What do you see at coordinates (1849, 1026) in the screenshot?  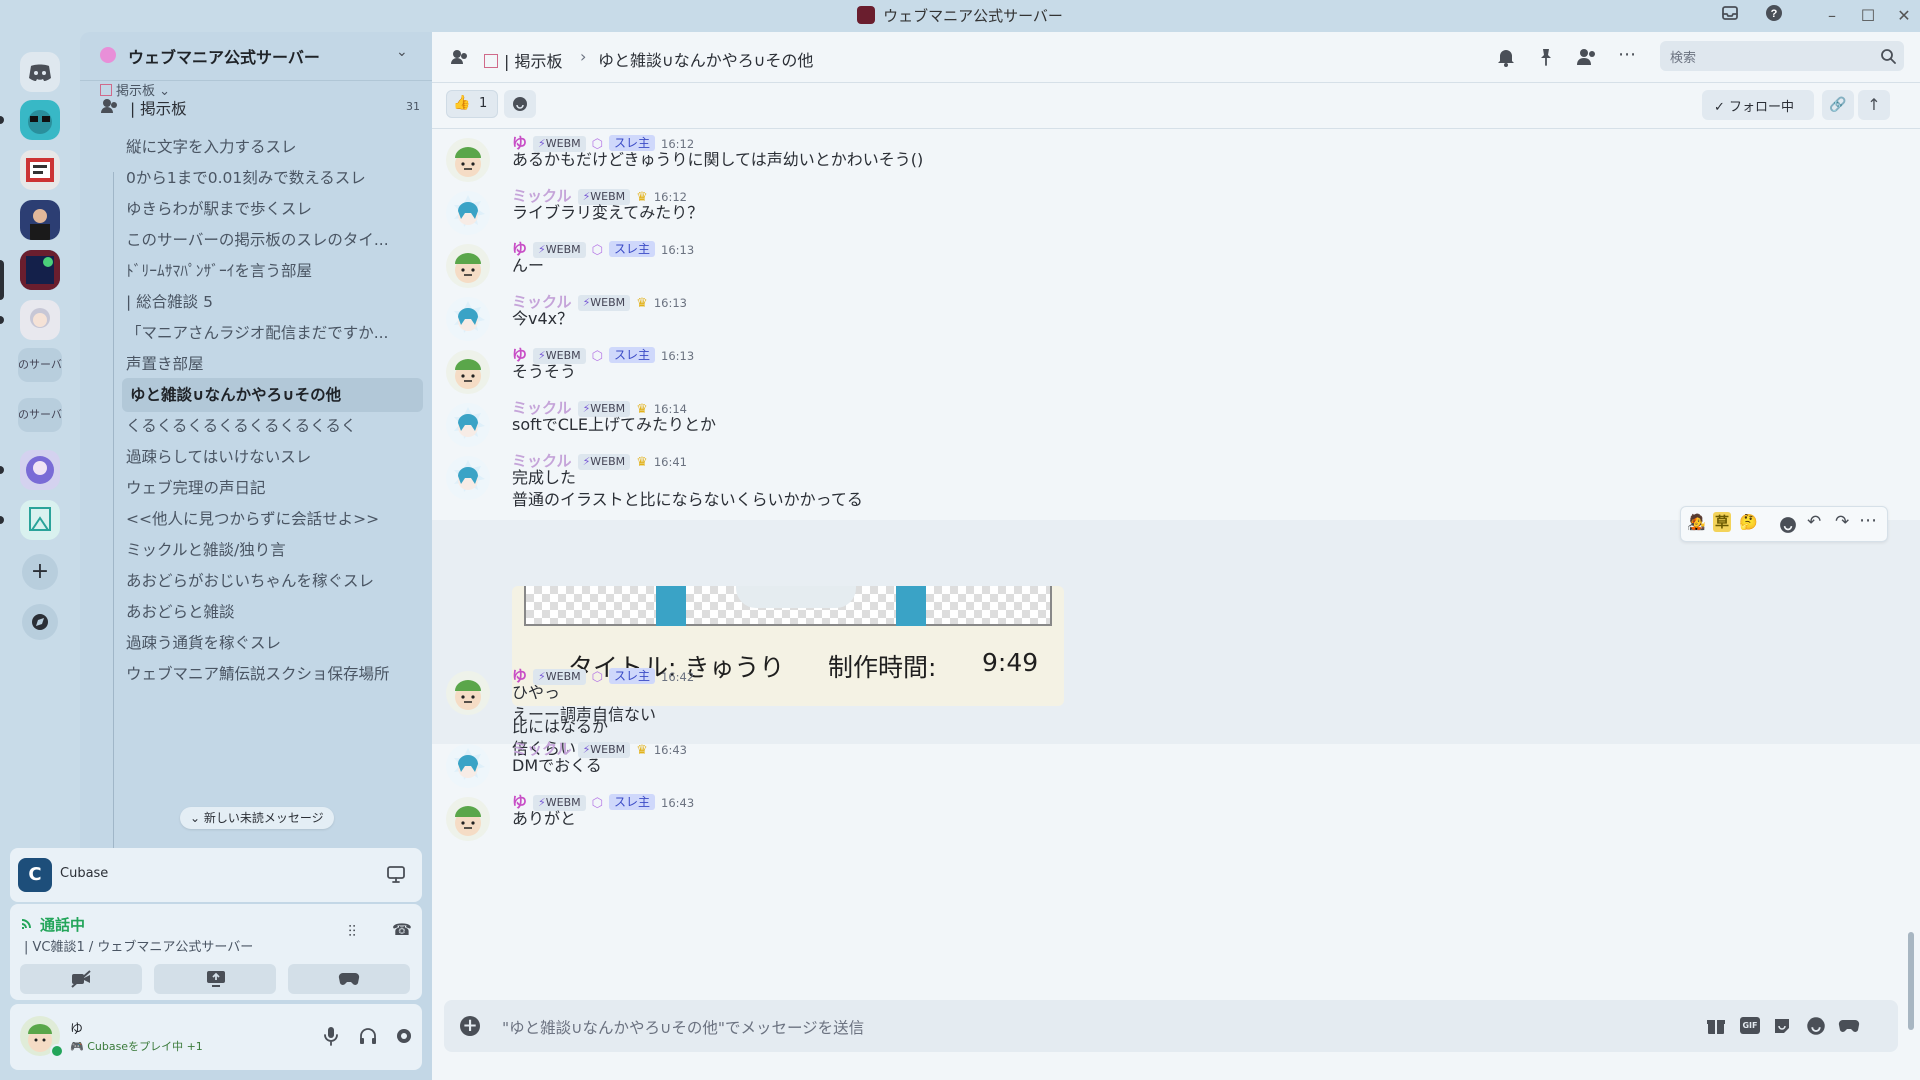 I see `activity-gamepad-icon` at bounding box center [1849, 1026].